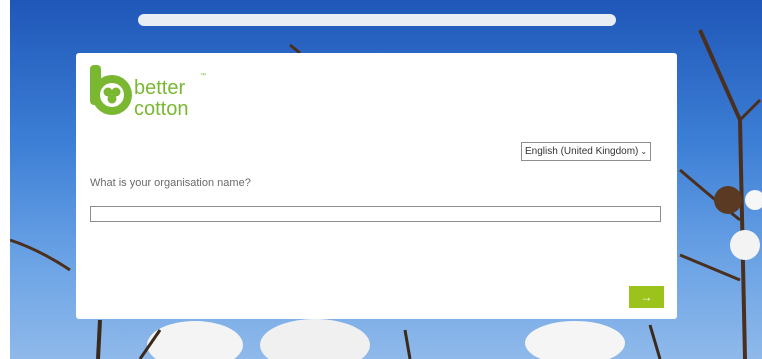 The image size is (762, 359). What do you see at coordinates (375, 214) in the screenshot?
I see `organisation-name-input` at bounding box center [375, 214].